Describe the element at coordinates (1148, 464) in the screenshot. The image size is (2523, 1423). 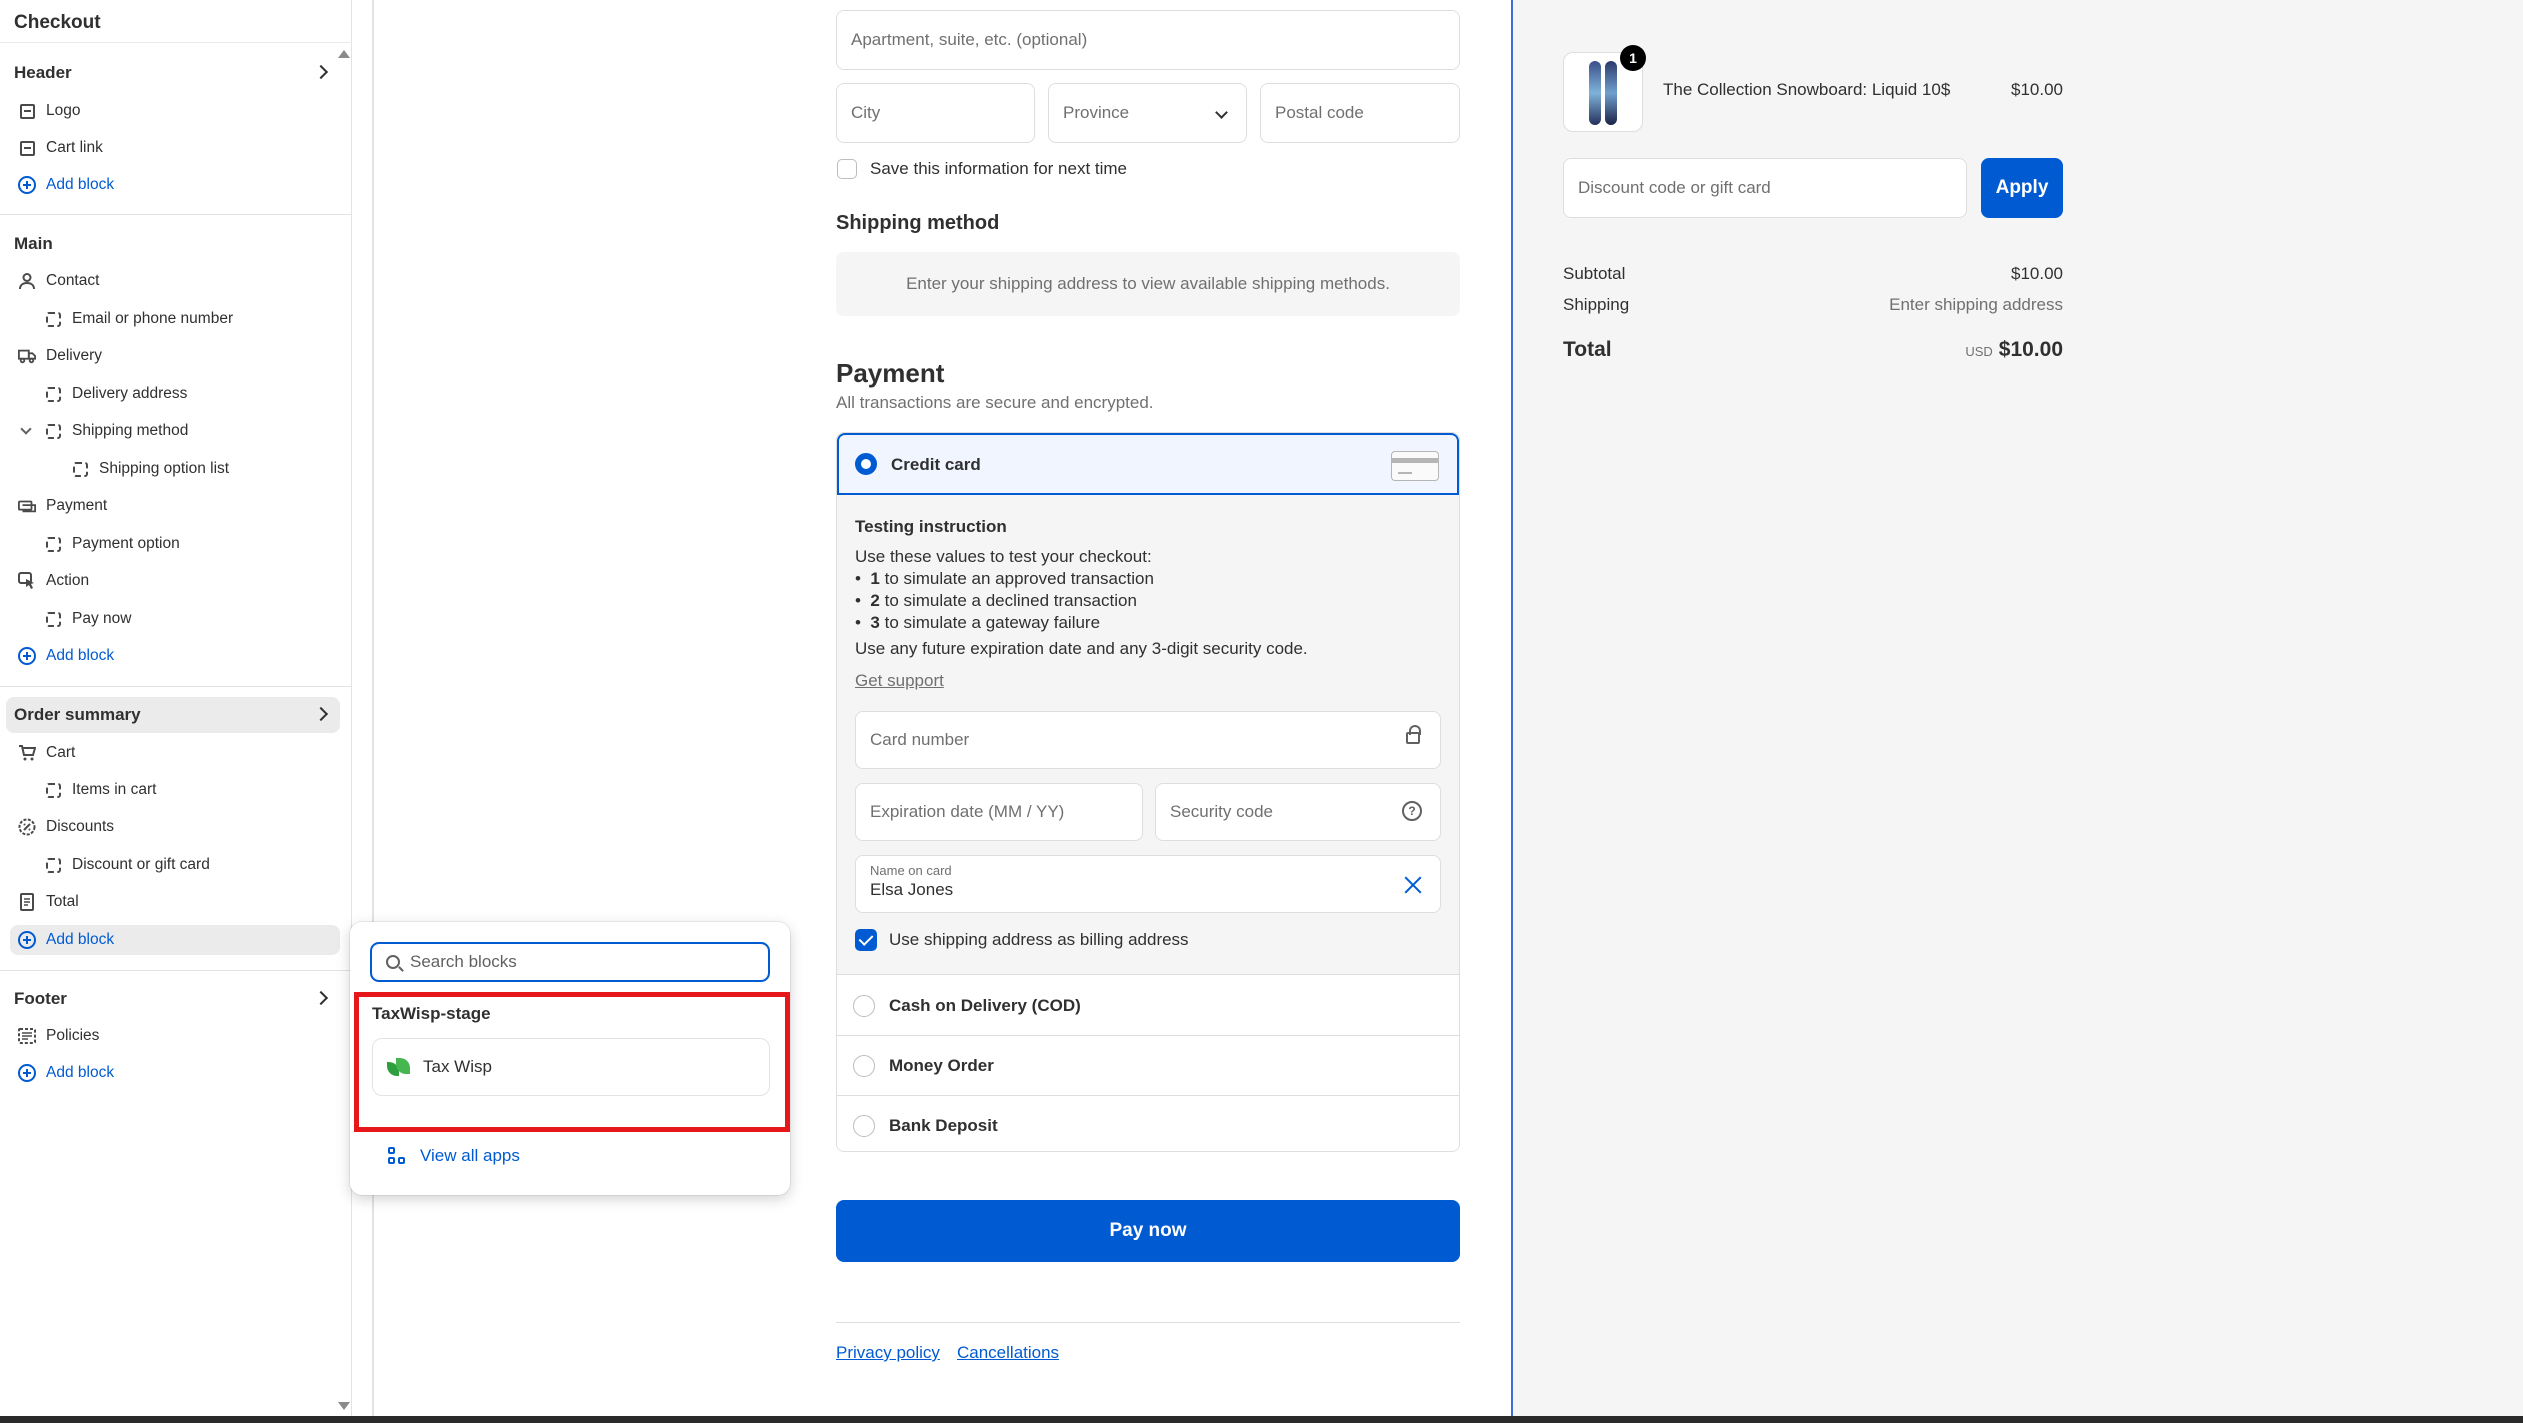
I see `payment-option-credit-card: Credit card` at that location.